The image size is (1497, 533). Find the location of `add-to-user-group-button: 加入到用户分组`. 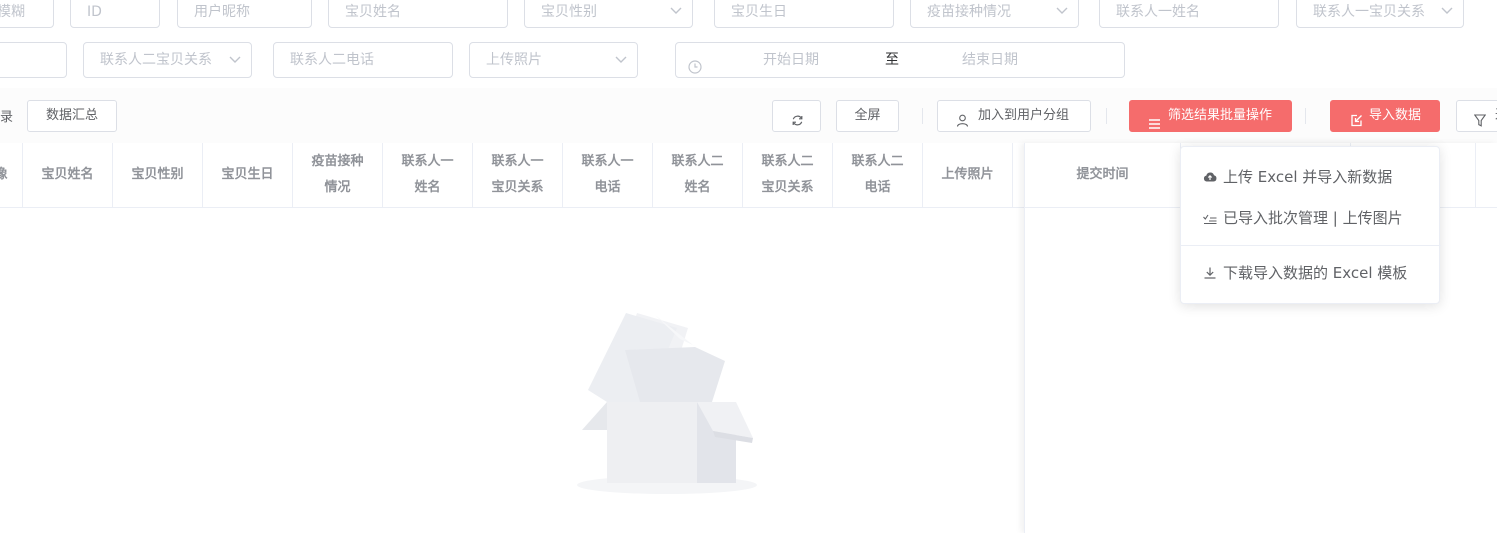

add-to-user-group-button: 加入到用户分组 is located at coordinates (1014, 116).